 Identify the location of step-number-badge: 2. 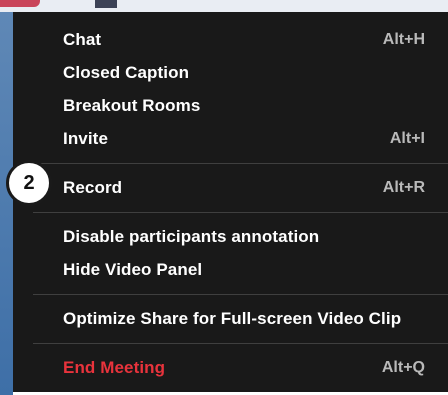
(29, 183).